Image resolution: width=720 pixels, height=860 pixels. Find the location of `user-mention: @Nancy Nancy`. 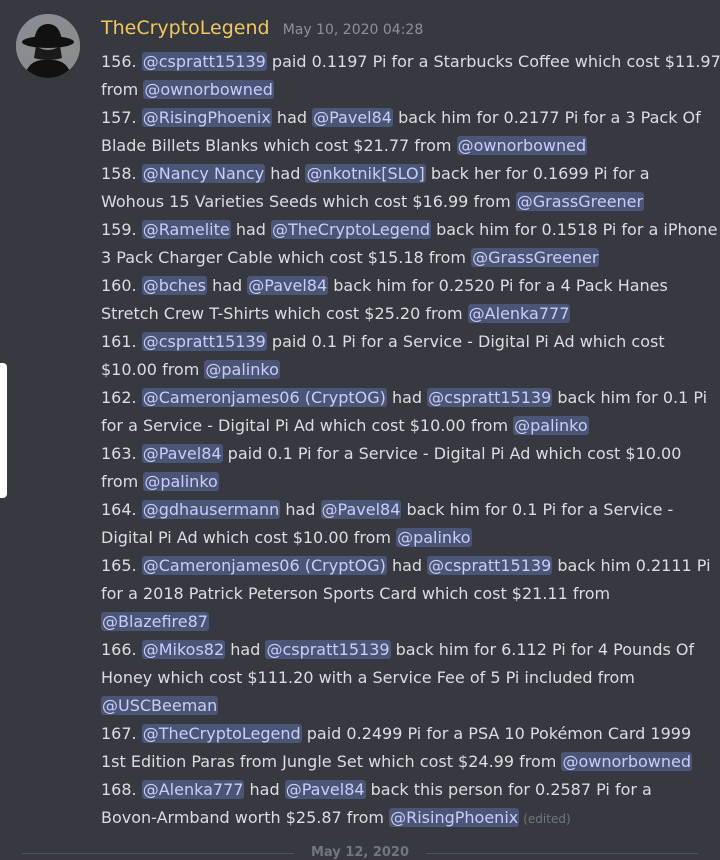

user-mention: @Nancy Nancy is located at coordinates (203, 173).